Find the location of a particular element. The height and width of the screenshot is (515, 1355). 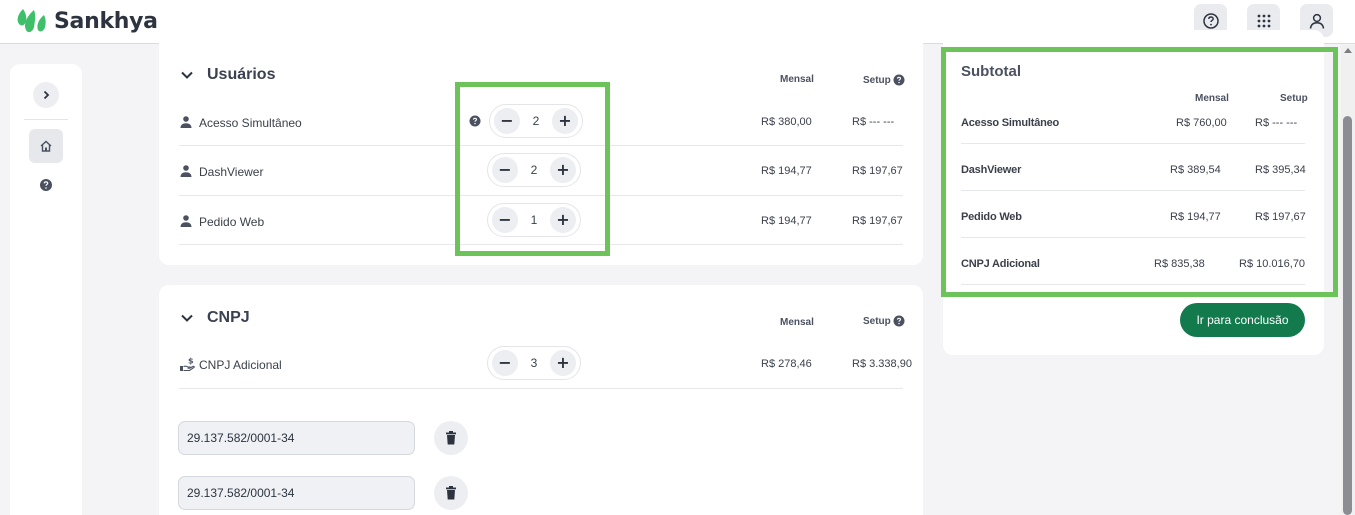

price-setup: R$ 3.338,90 is located at coordinates (882, 364).